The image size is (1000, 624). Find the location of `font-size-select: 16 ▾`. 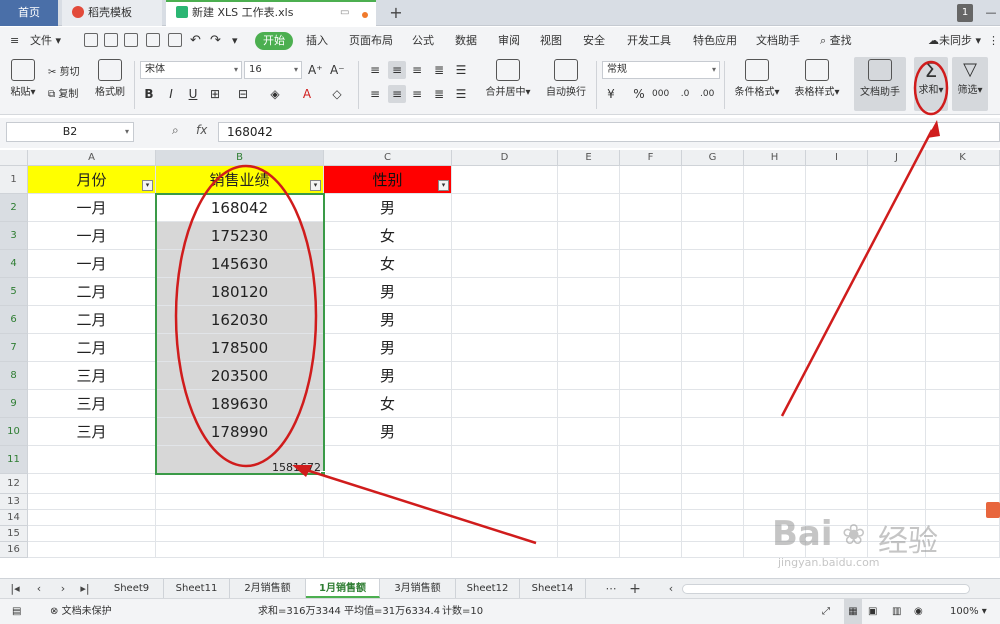

font-size-select: 16 ▾ is located at coordinates (273, 70).